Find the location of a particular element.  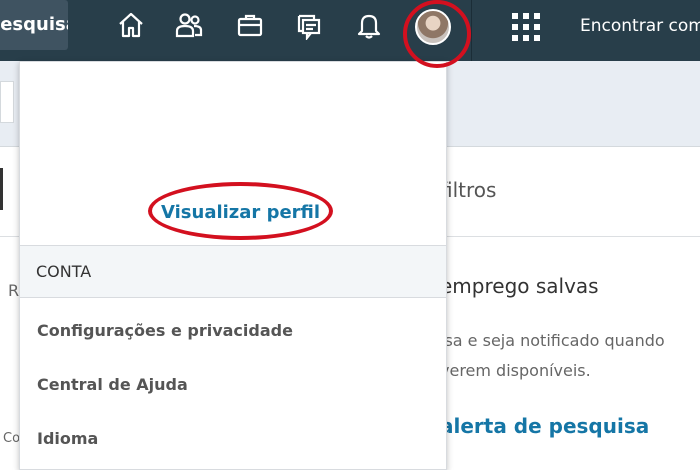

top-navigation-bar: Pesquisar Encontrar com is located at coordinates (350, 30).